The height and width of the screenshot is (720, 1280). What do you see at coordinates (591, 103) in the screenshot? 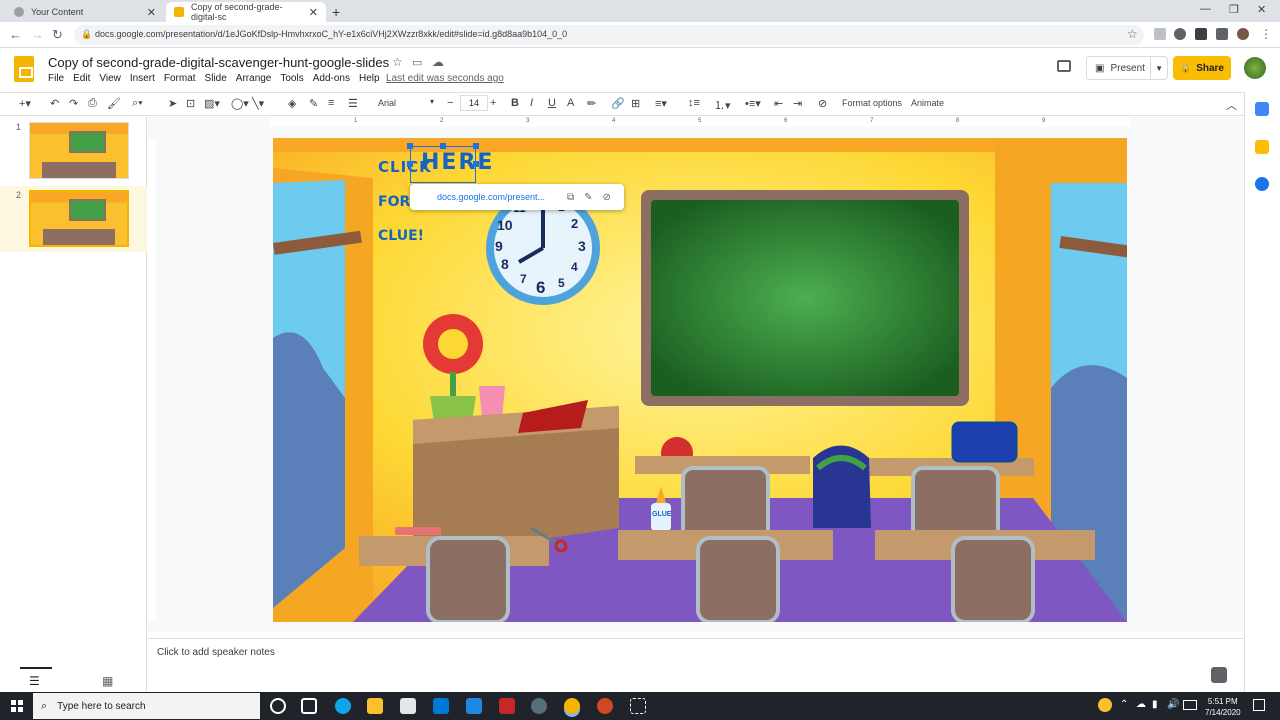
I see `highlight-icon: ✏` at bounding box center [591, 103].